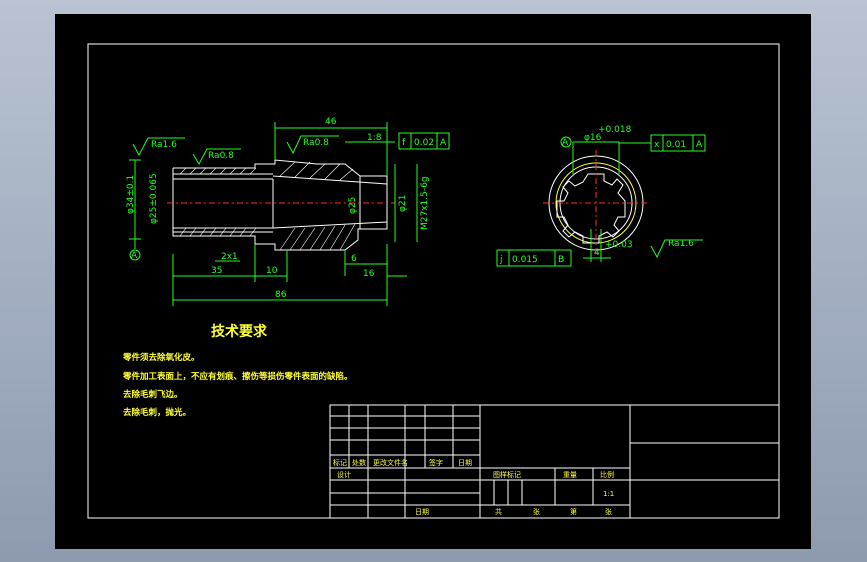  Describe the element at coordinates (570, 475) in the screenshot. I see `svg-text: 重量` at that location.